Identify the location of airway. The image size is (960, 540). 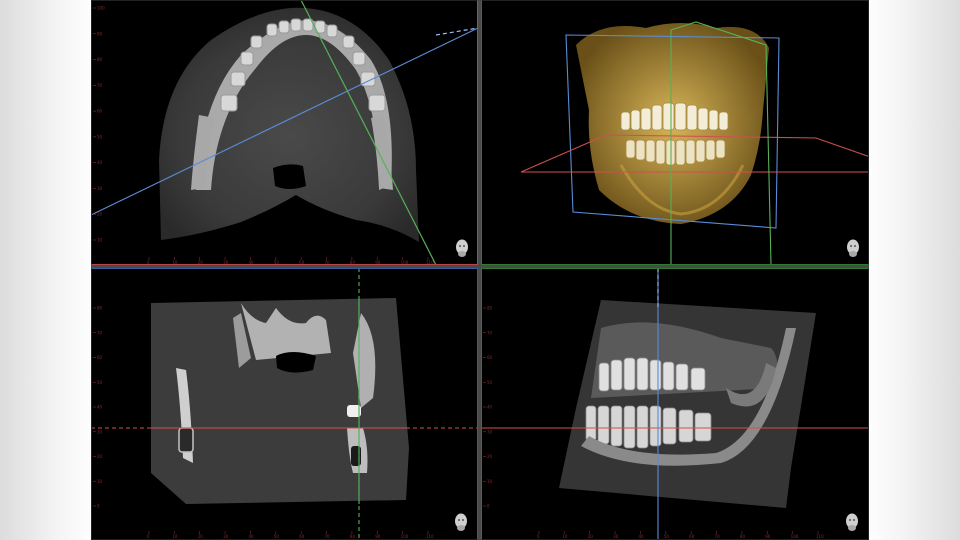
(289, 176).